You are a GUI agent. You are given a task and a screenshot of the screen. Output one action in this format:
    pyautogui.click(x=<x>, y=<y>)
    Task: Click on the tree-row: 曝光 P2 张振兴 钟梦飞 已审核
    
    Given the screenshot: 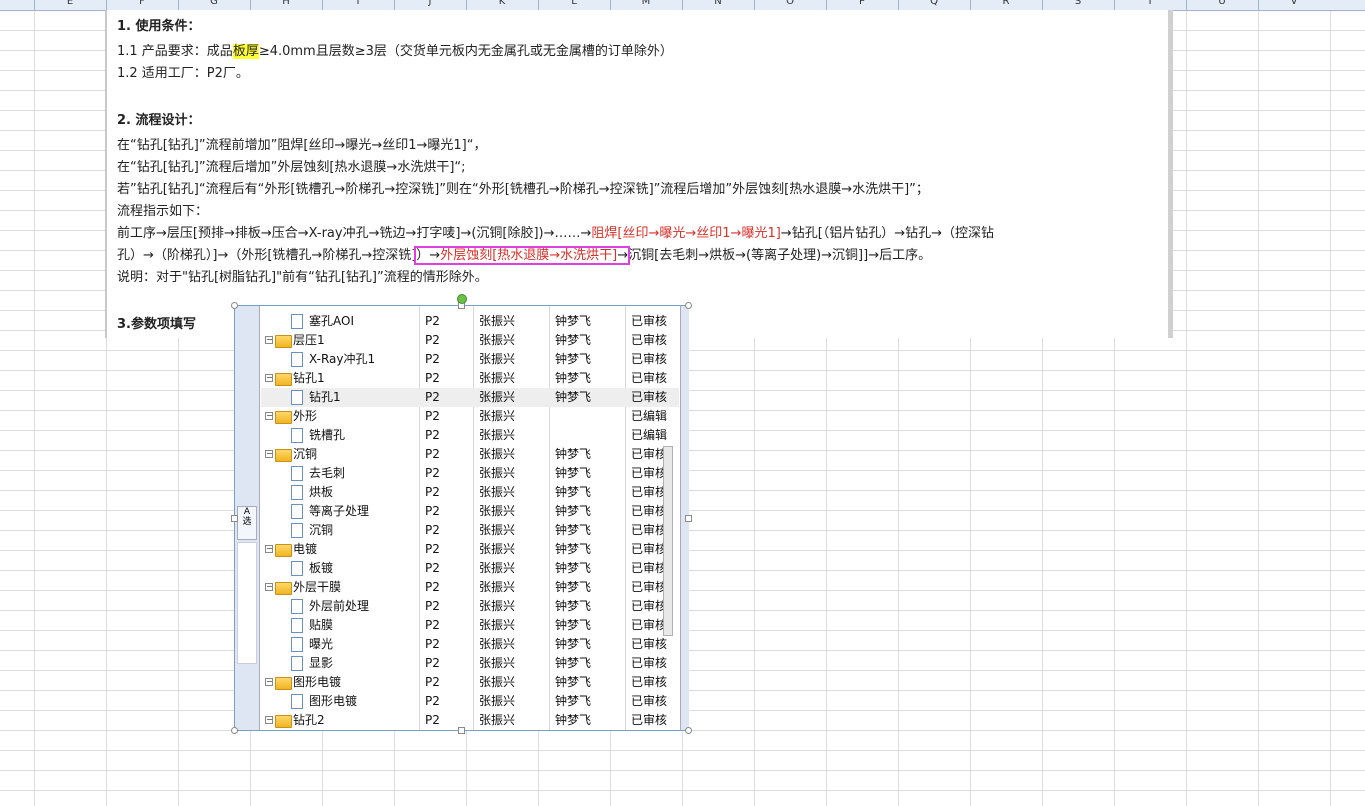 What is the action you would take?
    pyautogui.click(x=470, y=644)
    